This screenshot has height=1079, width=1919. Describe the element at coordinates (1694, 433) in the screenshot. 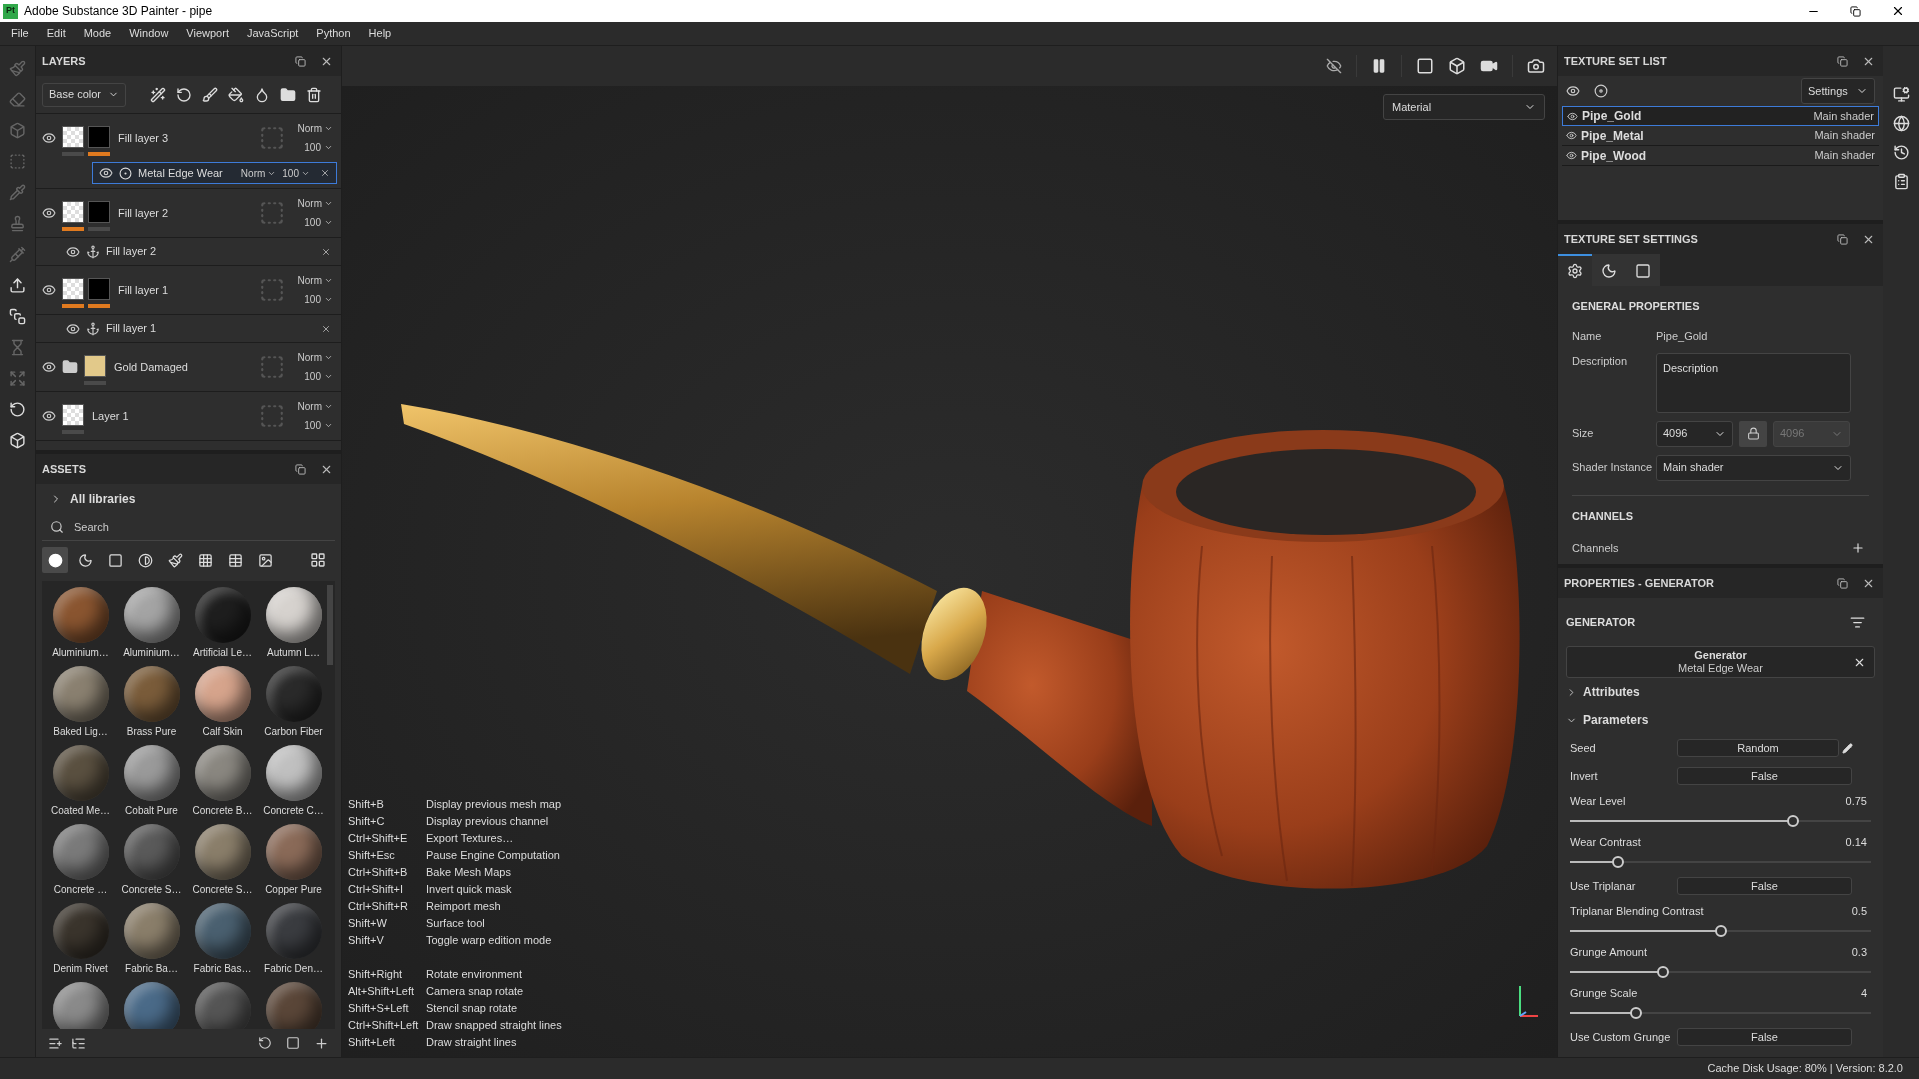

I see `size-dropdown: 4096` at that location.